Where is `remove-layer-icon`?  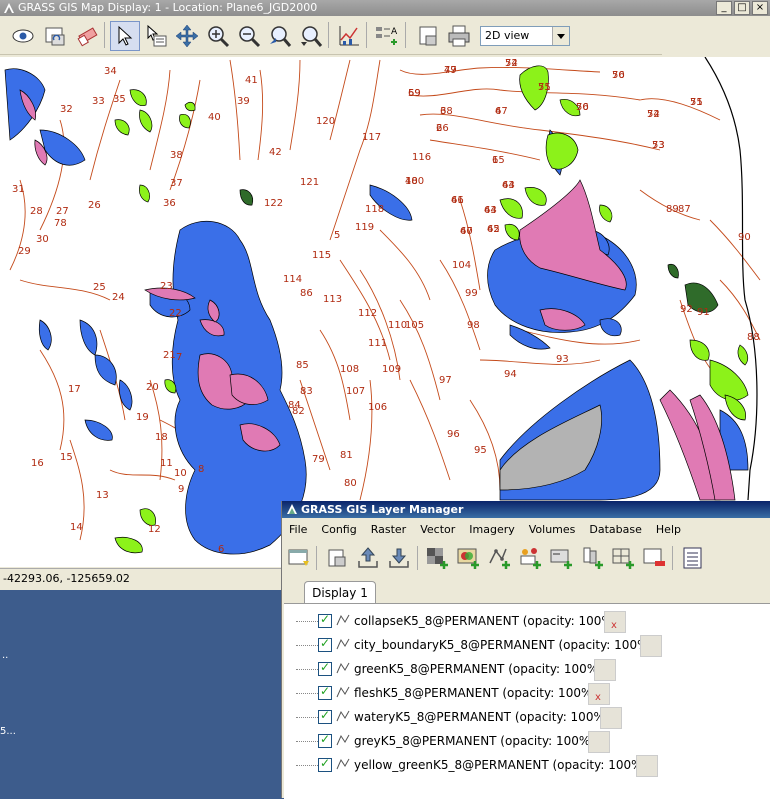
remove-layer-icon is located at coordinates (654, 558).